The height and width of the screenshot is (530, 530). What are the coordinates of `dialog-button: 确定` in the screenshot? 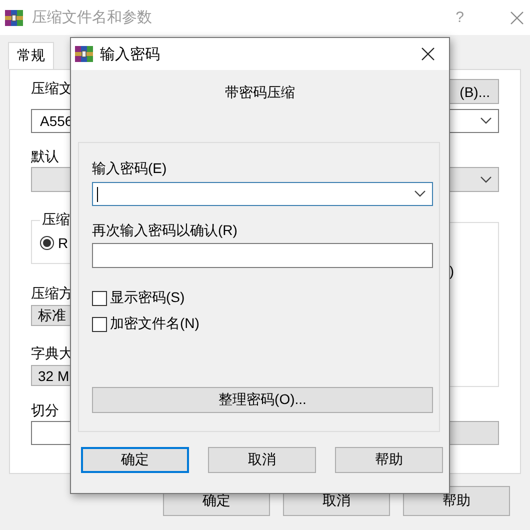 It's located at (135, 460).